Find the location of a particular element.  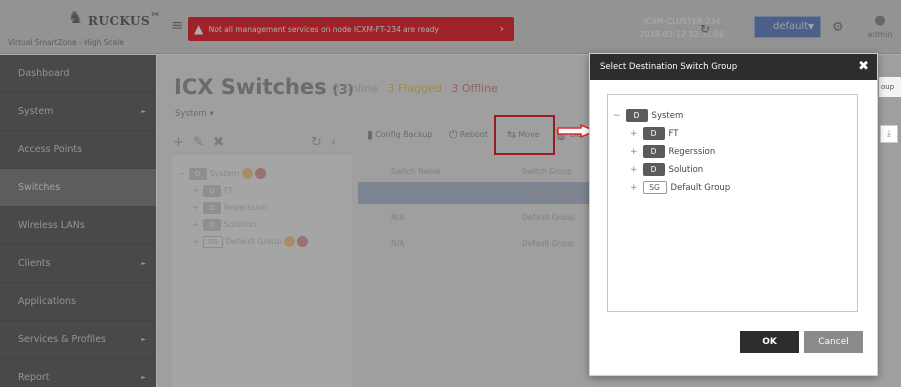

flagged-count: 3 Flagged is located at coordinates (414, 88).